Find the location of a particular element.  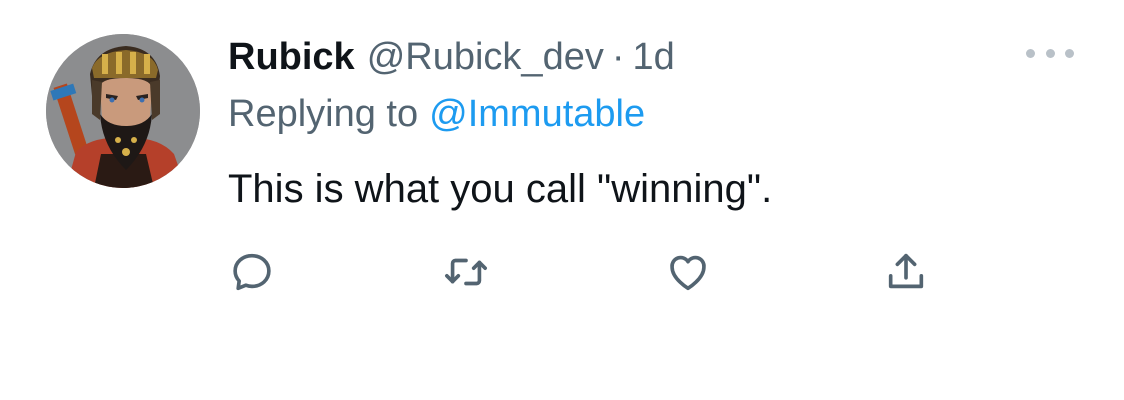

avatar is located at coordinates (123, 111).